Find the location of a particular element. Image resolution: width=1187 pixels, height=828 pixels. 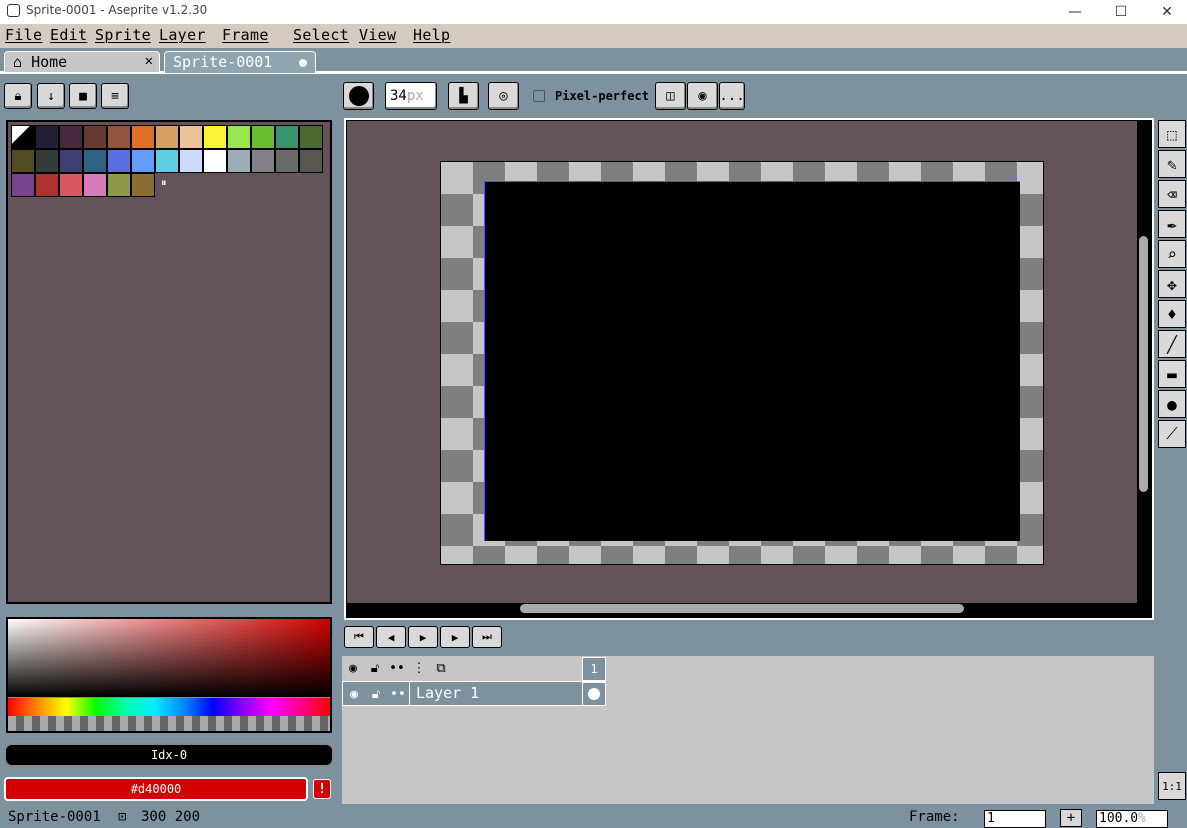

background-color-hex: #d40000 is located at coordinates (156, 789).